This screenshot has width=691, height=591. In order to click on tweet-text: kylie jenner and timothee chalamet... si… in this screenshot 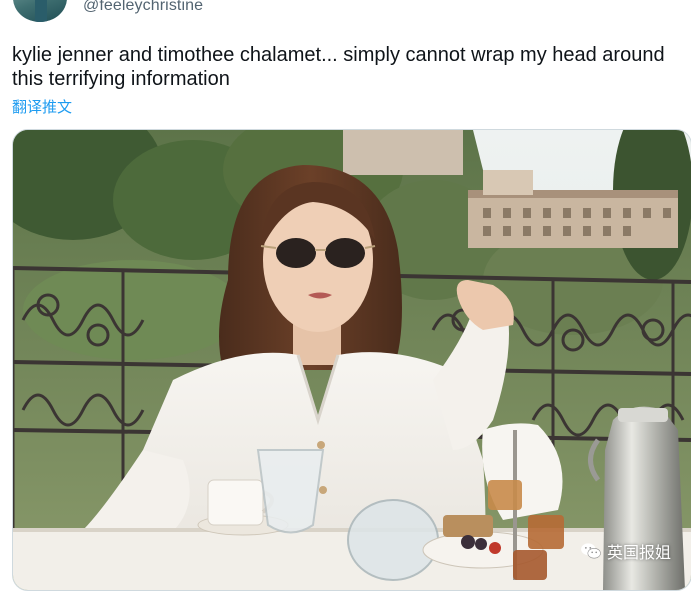, I will do `click(338, 67)`.